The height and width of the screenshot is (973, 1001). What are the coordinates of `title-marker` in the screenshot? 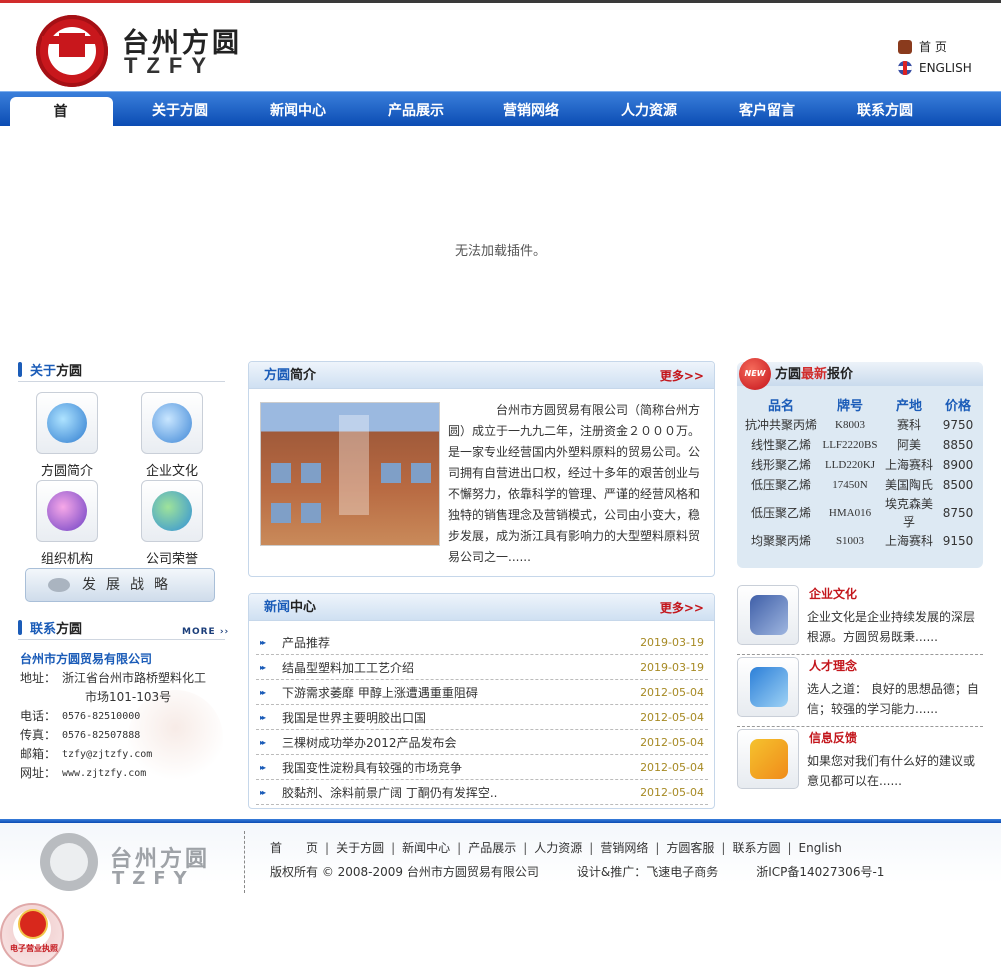 It's located at (20, 627).